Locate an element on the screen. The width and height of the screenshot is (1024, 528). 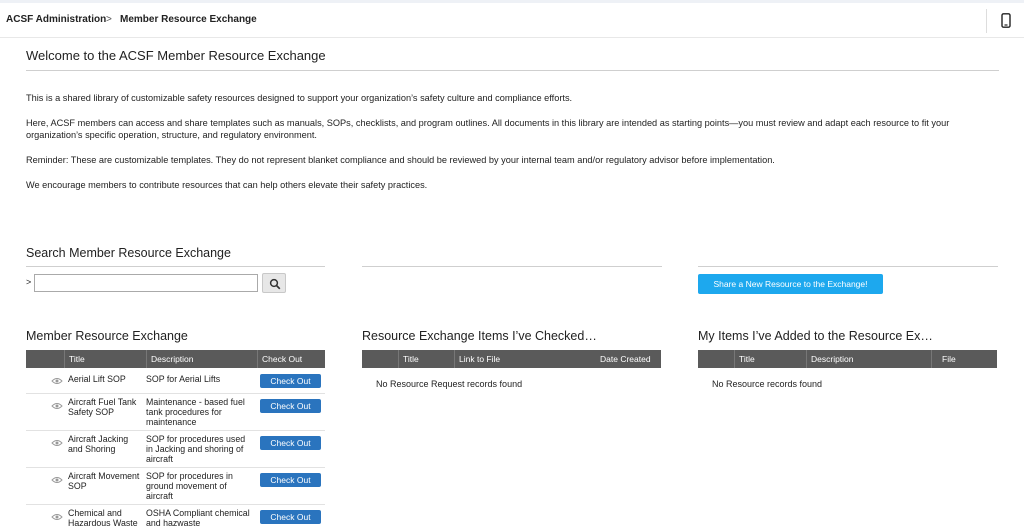
topbar-divider is located at coordinates (986, 21).